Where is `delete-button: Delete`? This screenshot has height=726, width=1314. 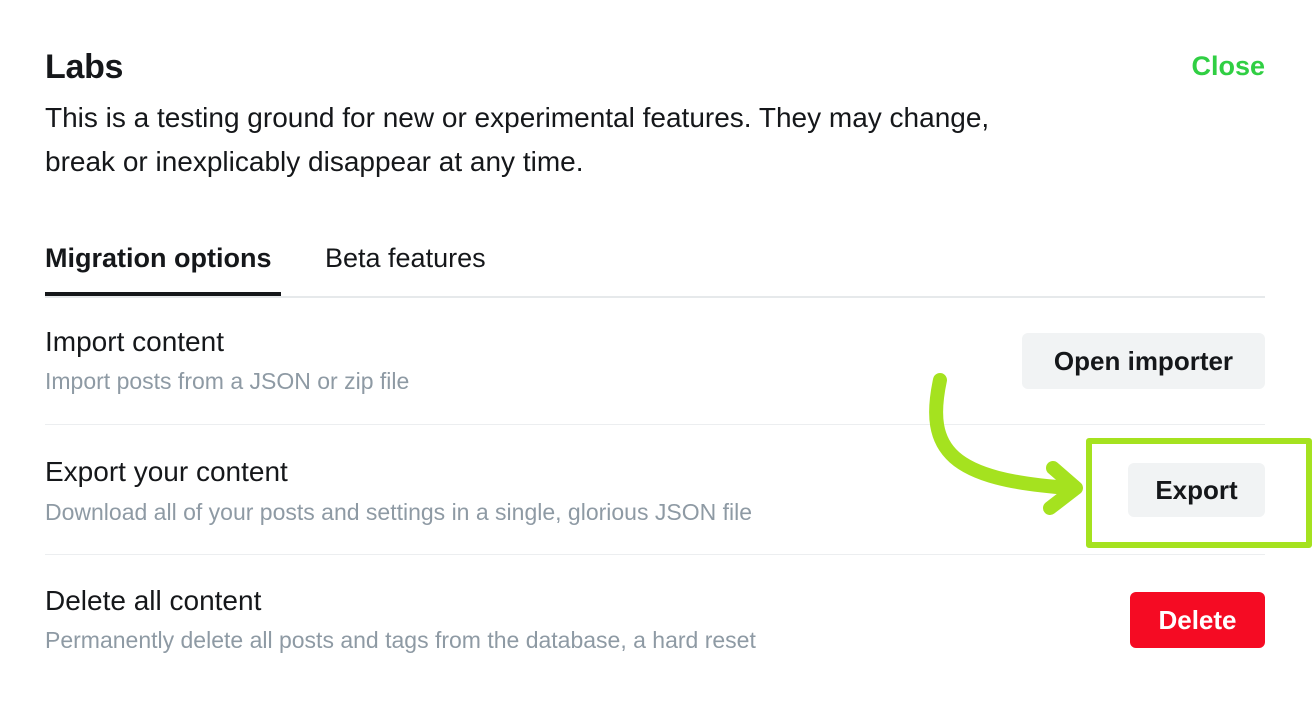
delete-button: Delete is located at coordinates (1197, 620).